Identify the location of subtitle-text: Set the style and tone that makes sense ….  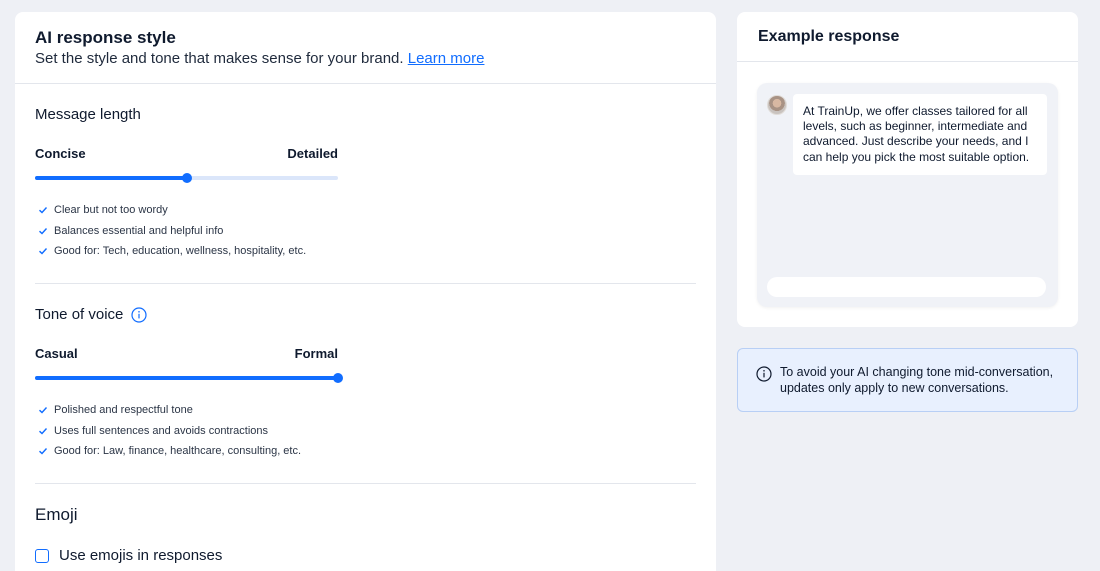
(219, 58).